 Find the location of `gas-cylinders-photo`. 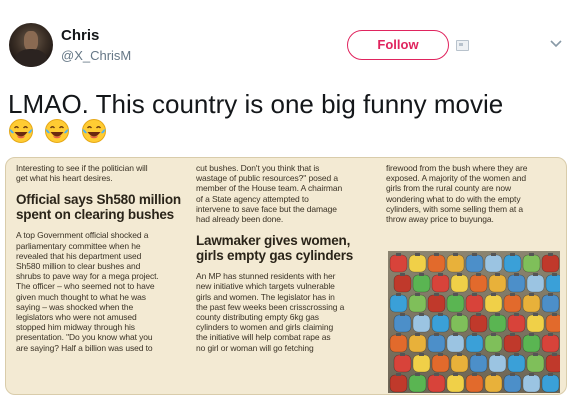

gas-cylinders-photo is located at coordinates (474, 322).